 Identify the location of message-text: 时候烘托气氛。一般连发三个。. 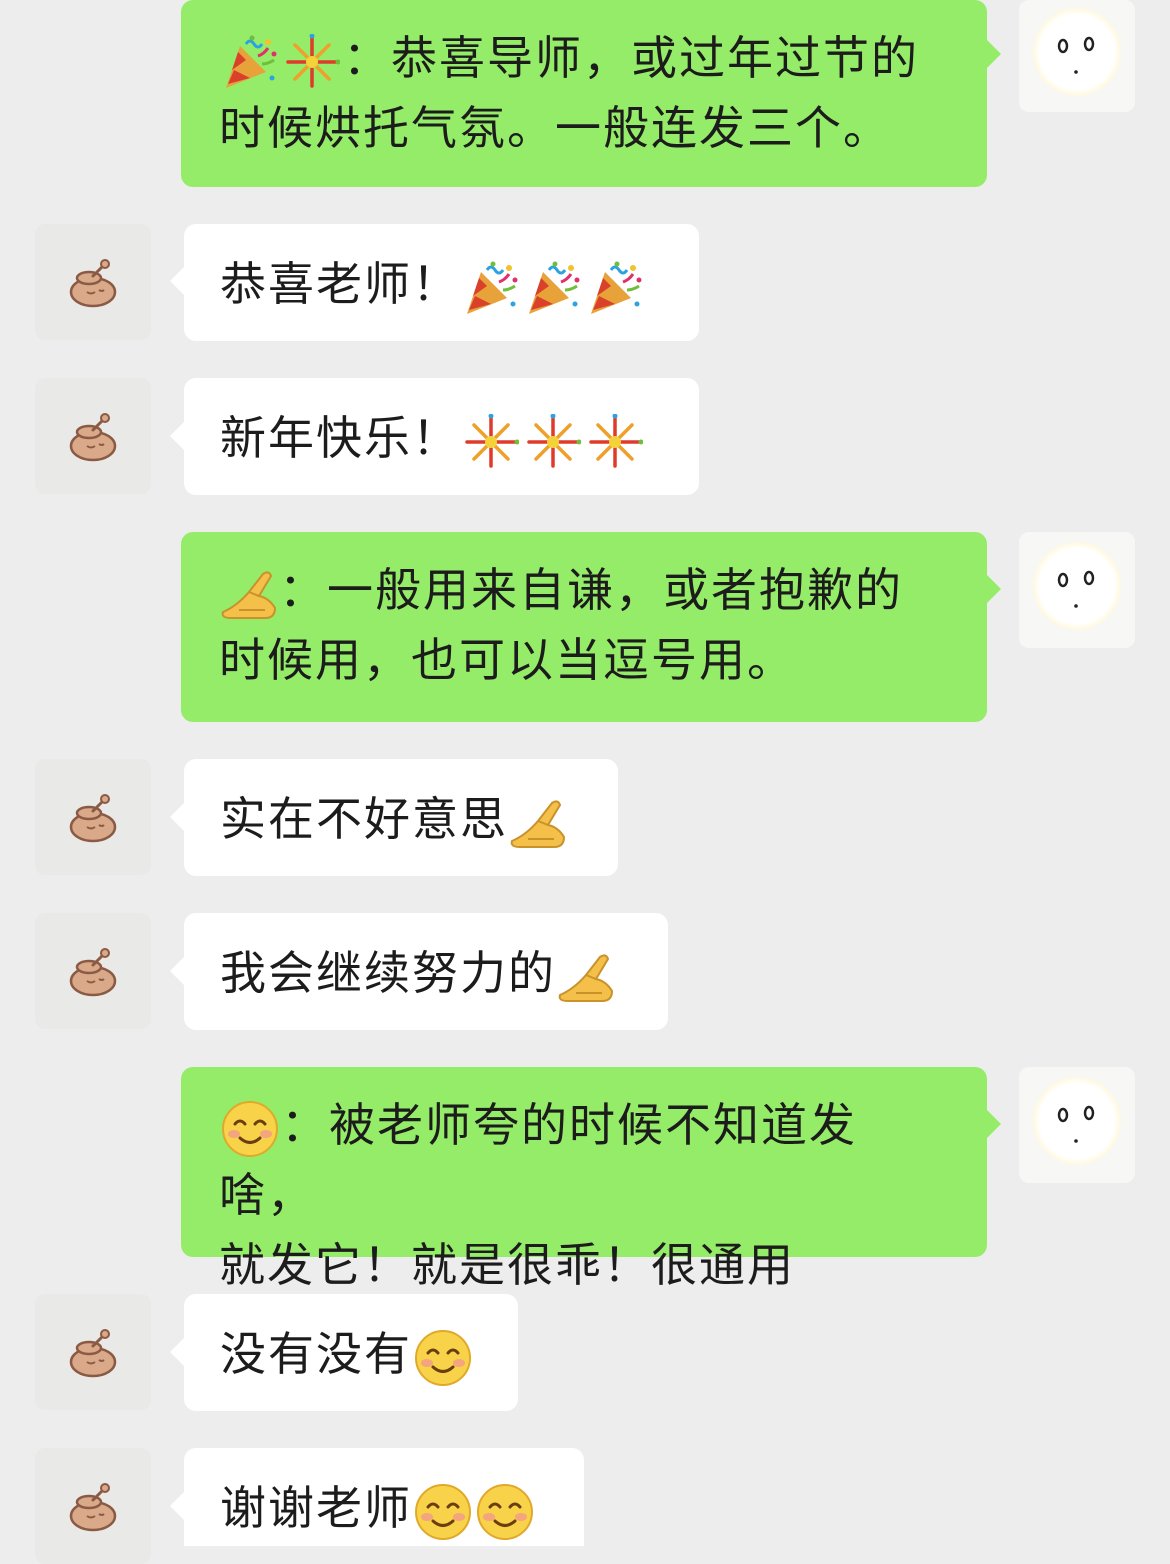
(555, 128).